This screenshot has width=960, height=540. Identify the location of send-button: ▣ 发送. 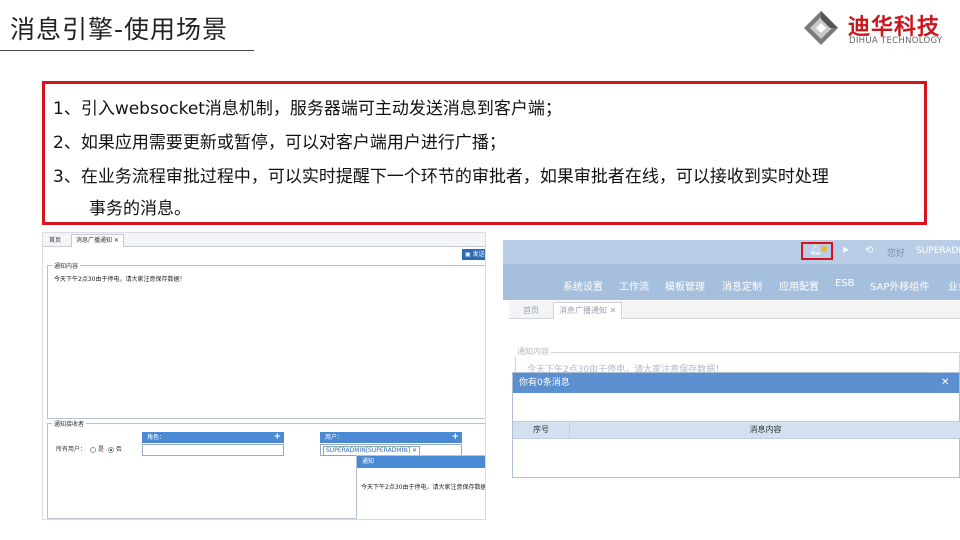
(473, 254).